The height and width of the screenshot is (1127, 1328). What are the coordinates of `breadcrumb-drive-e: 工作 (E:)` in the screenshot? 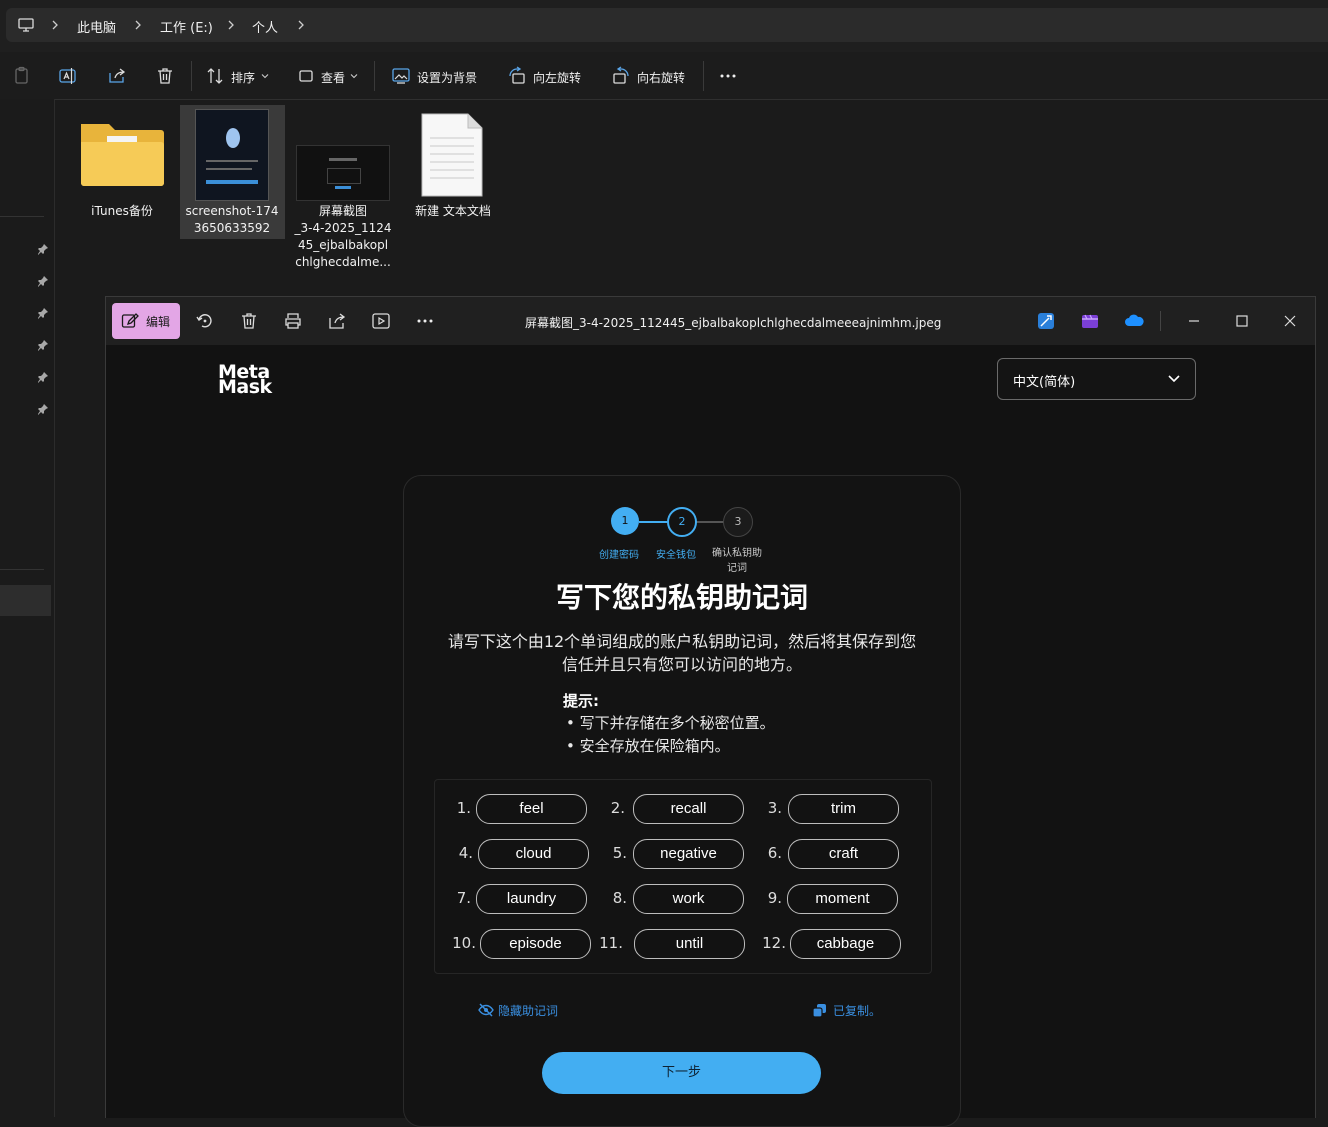 It's located at (186, 26).